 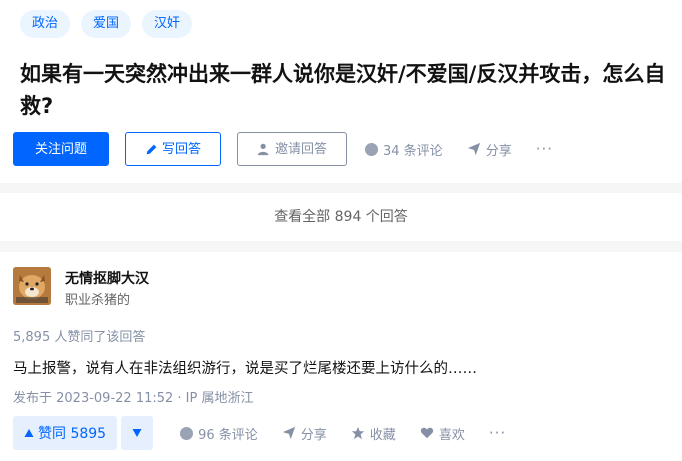 I want to click on downvote-button, so click(x=137, y=433).